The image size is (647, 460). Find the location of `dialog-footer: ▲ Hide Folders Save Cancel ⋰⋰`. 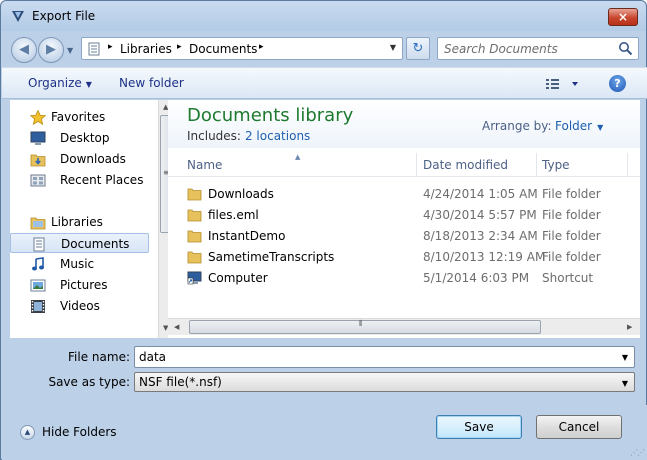

dialog-footer: ▲ Hide Folders Save Cancel ⋰⋰ is located at coordinates (324, 432).